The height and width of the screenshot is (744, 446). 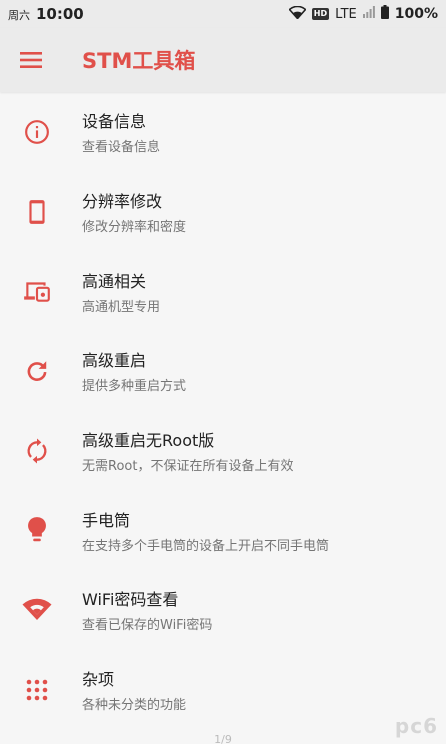 I want to click on devices-icon, so click(x=41, y=291).